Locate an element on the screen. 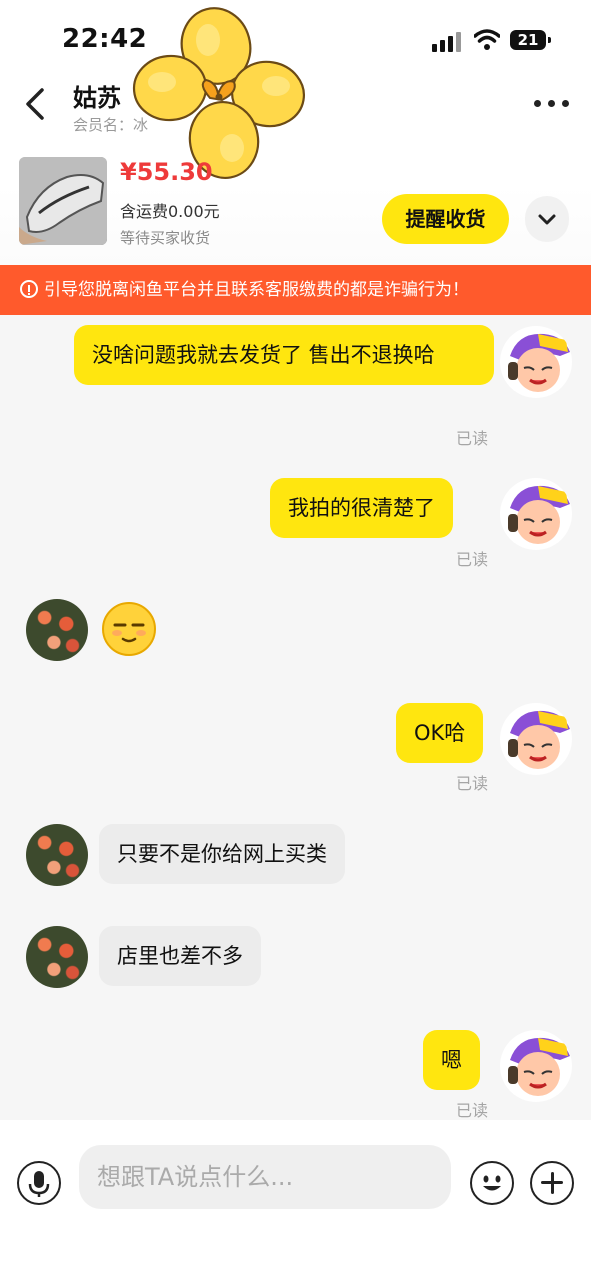 This screenshot has width=591, height=1280. smile-icon is located at coordinates (492, 1183).